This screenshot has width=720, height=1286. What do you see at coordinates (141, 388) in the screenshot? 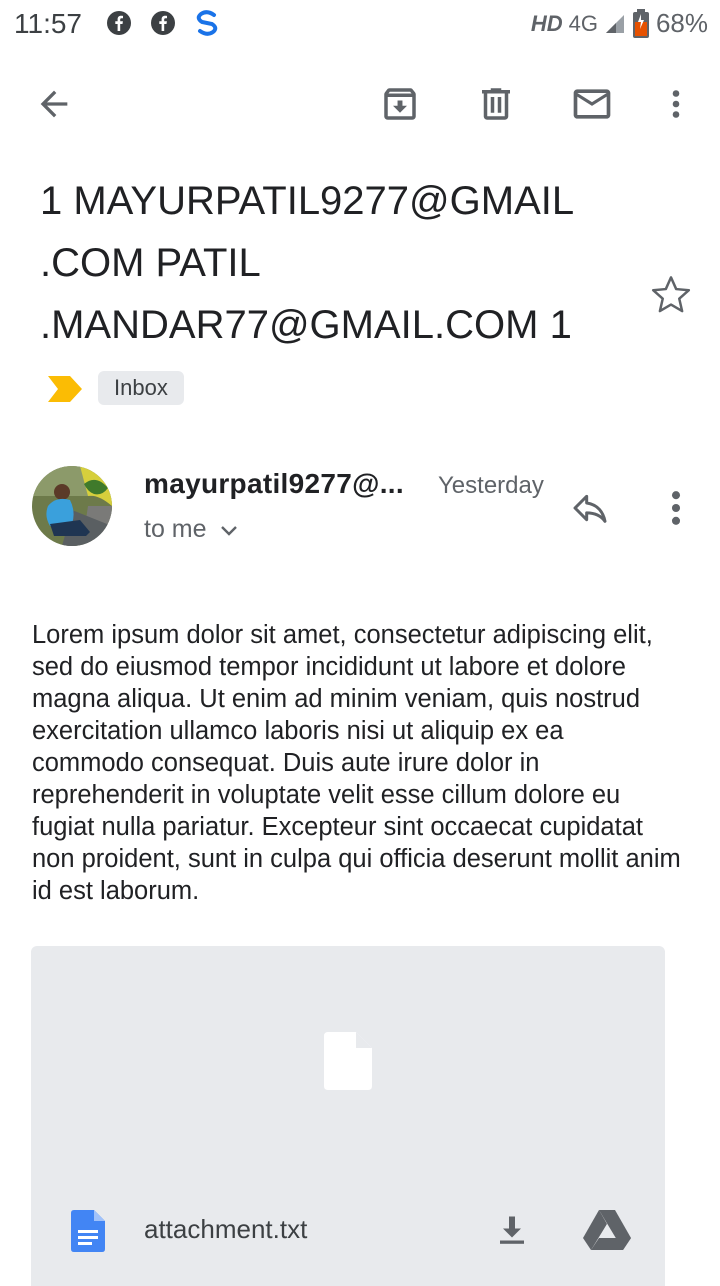
I see `inbox-label-chip: Inbox` at bounding box center [141, 388].